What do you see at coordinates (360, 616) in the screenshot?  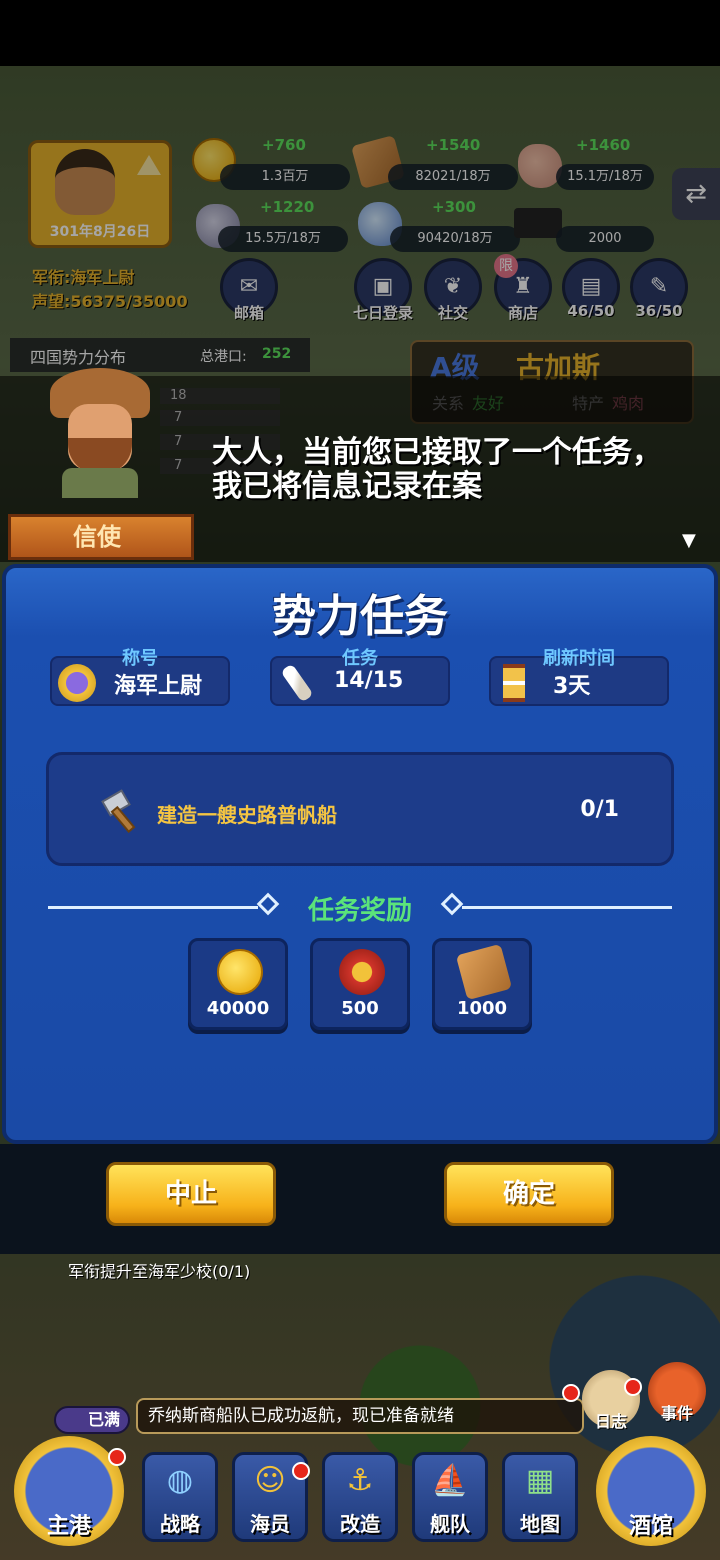 I see `panel-title: 势力任务` at bounding box center [360, 616].